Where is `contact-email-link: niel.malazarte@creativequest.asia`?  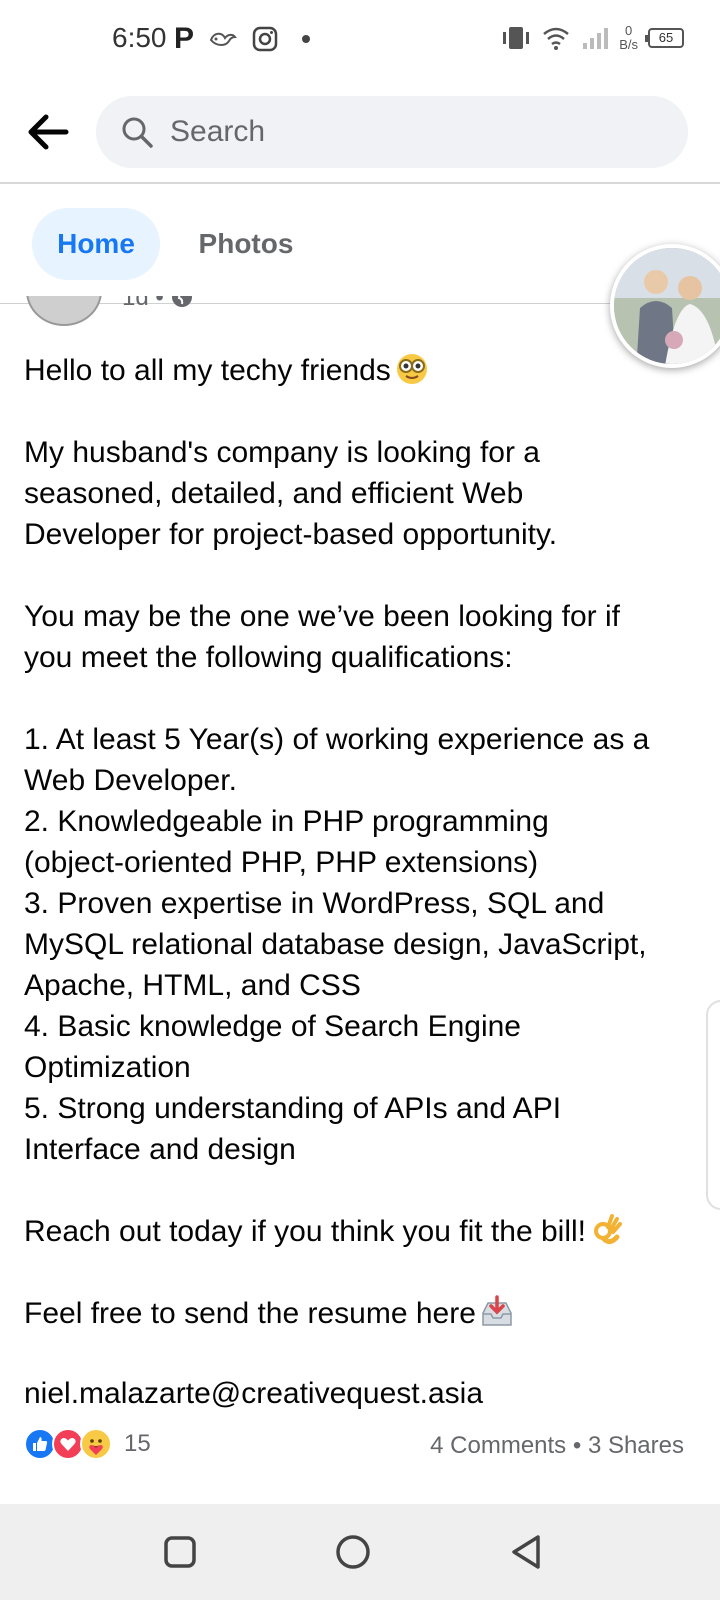 contact-email-link: niel.malazarte@creativequest.asia is located at coordinates (358, 1393).